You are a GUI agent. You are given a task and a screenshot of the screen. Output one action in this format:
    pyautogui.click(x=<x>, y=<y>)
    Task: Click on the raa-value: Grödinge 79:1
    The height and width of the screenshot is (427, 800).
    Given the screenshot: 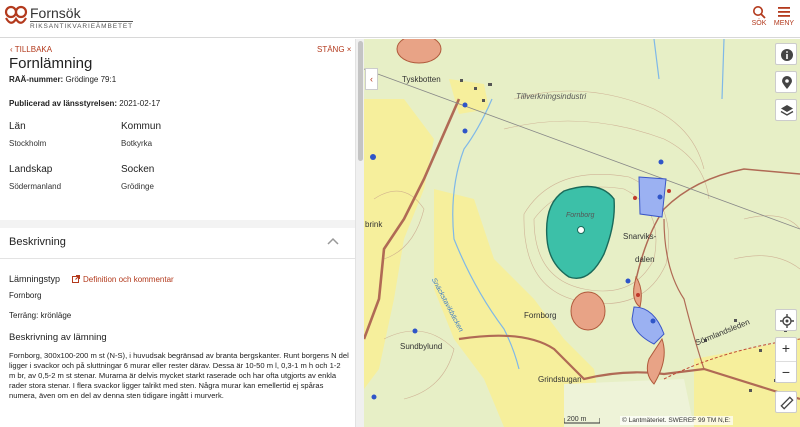 What is the action you would take?
    pyautogui.click(x=91, y=79)
    